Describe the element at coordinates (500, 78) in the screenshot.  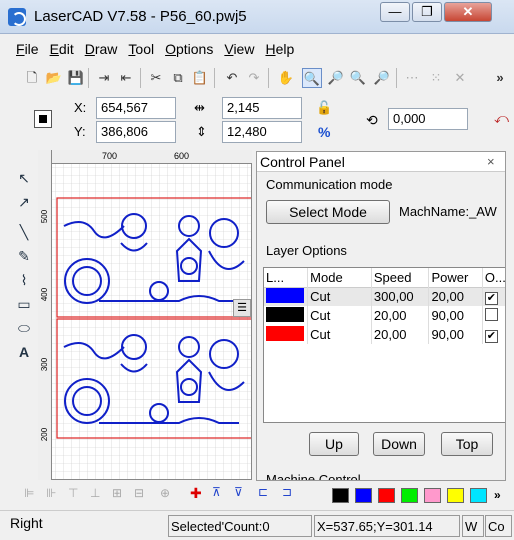
I see `toolbar-overflow-icon: »` at that location.